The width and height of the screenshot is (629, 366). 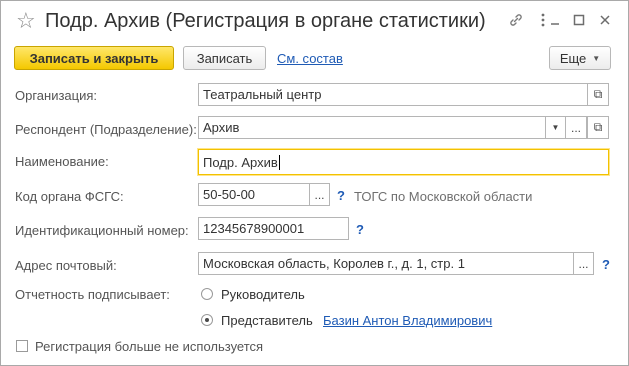 I want to click on fsgs-code-label: Код органа ФСГС:, so click(x=69, y=196).